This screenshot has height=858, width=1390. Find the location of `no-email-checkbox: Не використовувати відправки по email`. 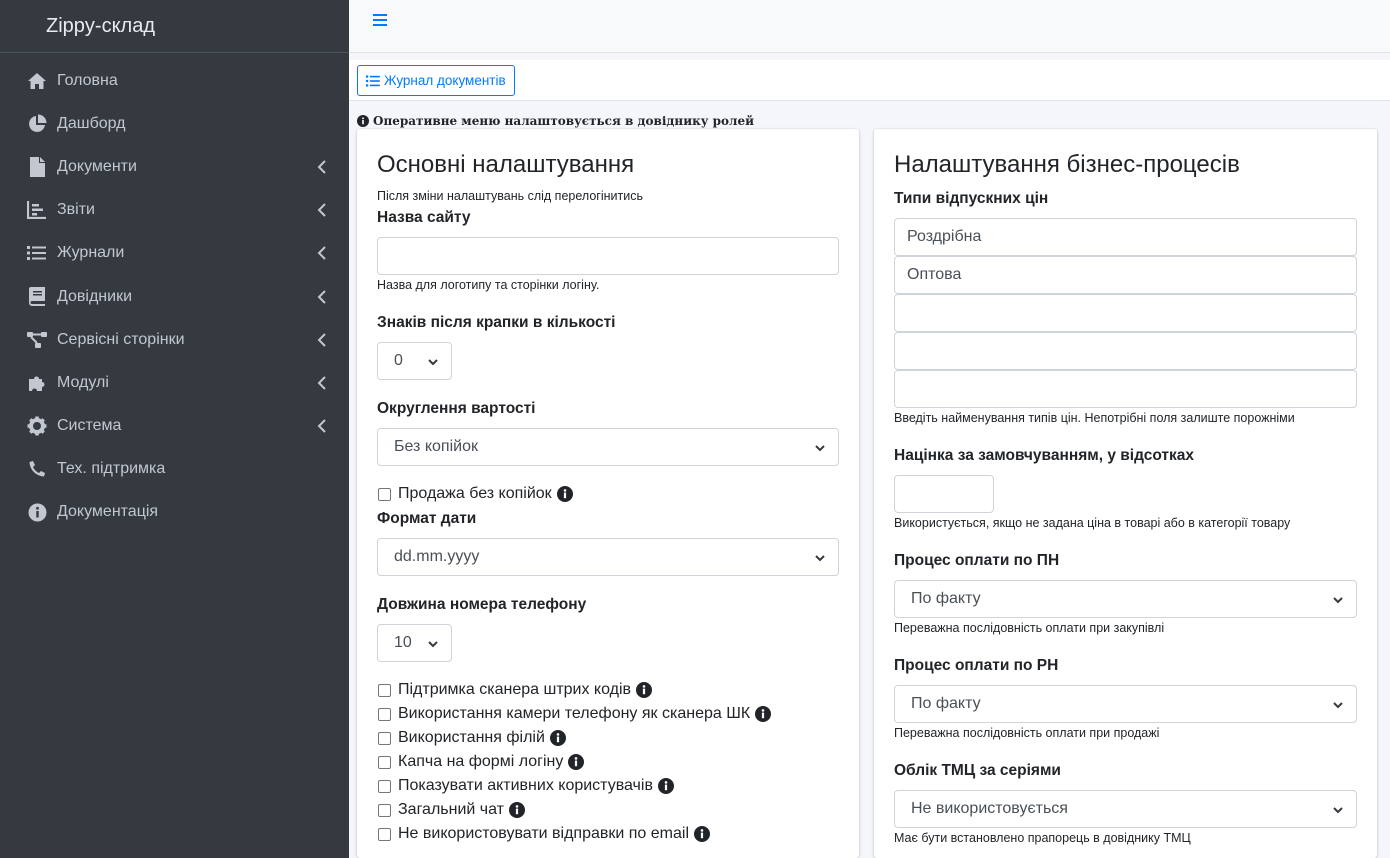

no-email-checkbox: Не використовувати відправки по email is located at coordinates (543, 834).